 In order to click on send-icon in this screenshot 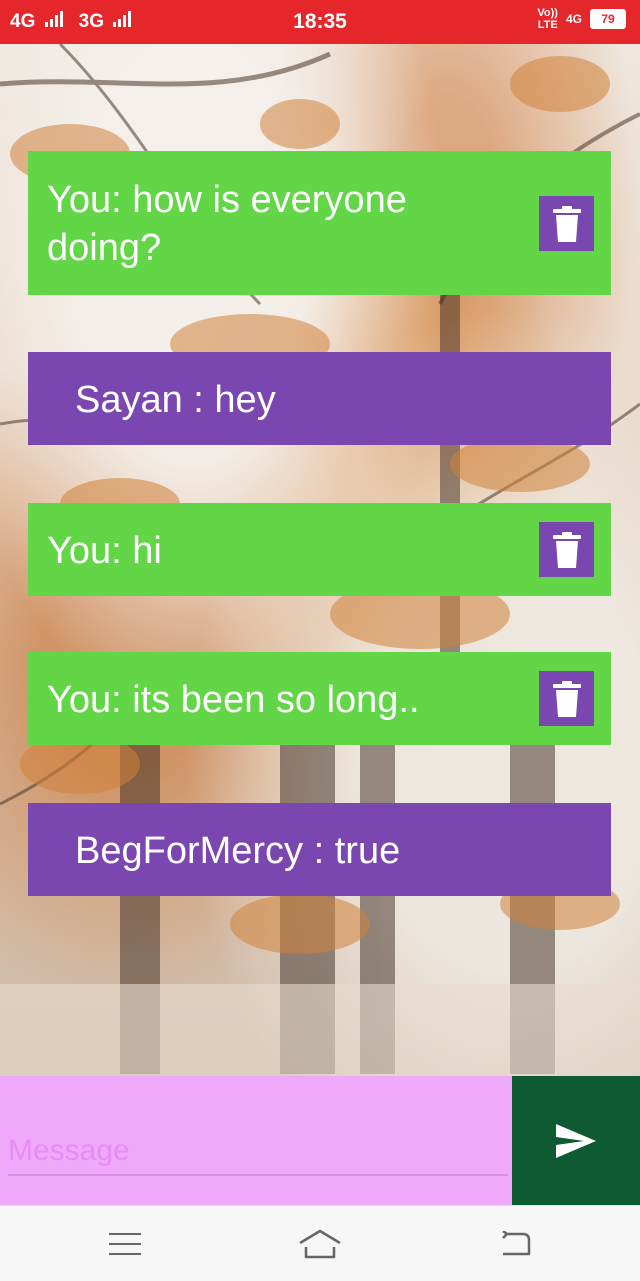, I will do `click(576, 1140)`.